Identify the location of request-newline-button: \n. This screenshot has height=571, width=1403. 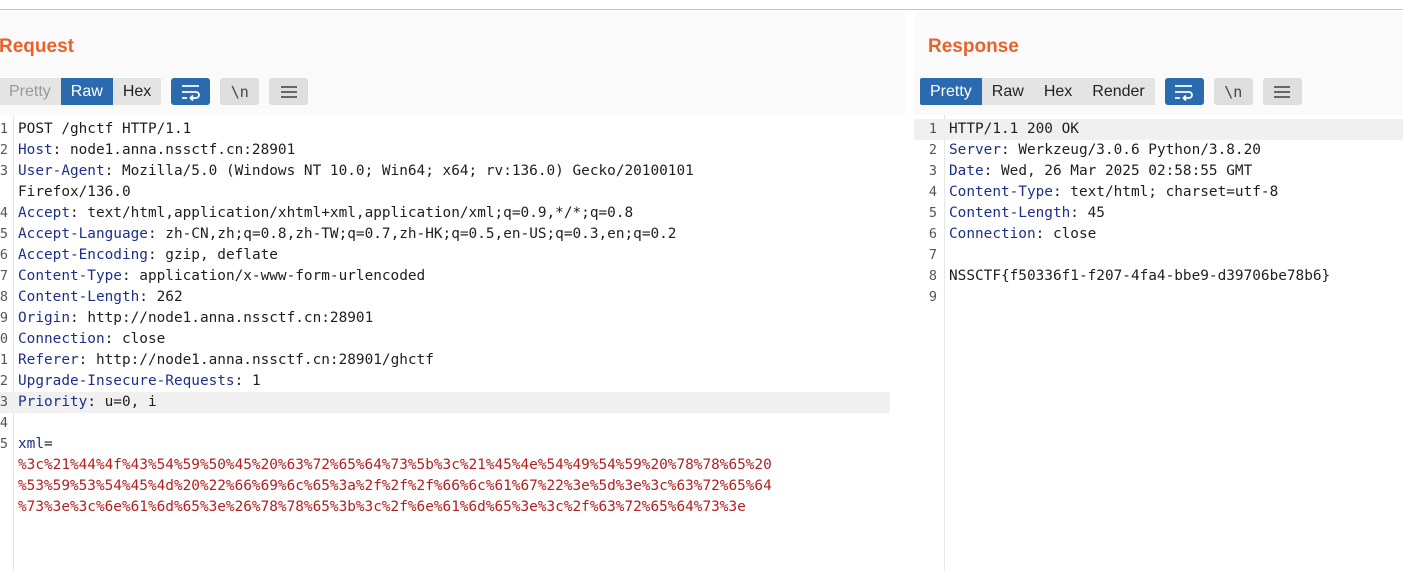
(240, 91).